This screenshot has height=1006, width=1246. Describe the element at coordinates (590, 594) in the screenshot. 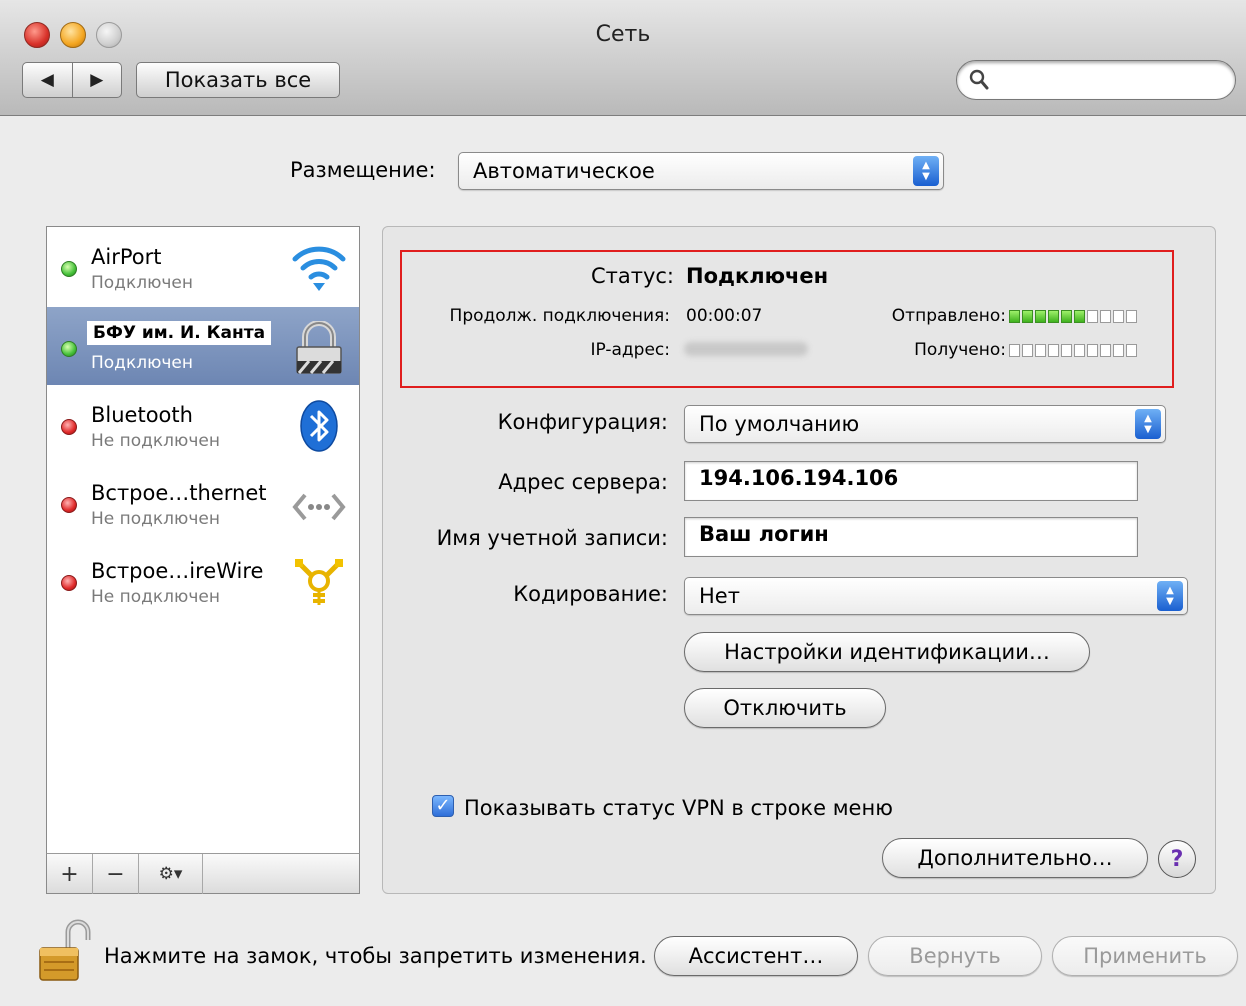

I see `encryption-label: Кодирование:` at that location.